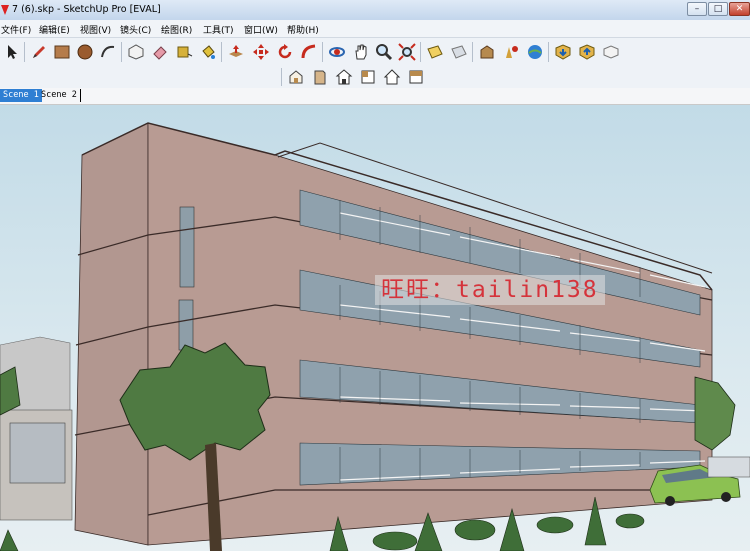 Image resolution: width=750 pixels, height=551 pixels. I want to click on front-view-icon, so click(320, 77).